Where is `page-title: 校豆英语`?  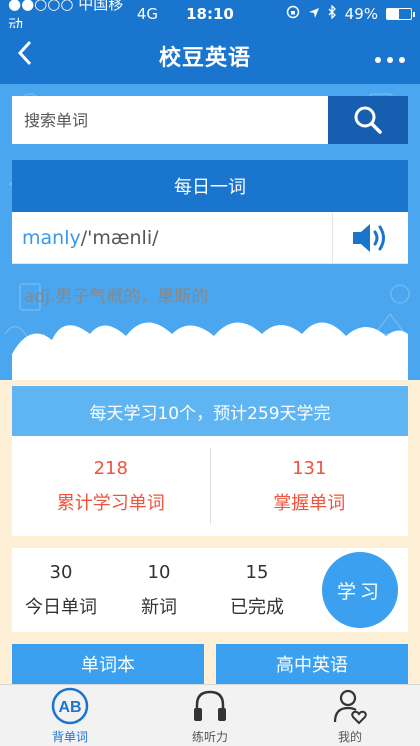
page-title: 校豆英语 is located at coordinates (204, 58).